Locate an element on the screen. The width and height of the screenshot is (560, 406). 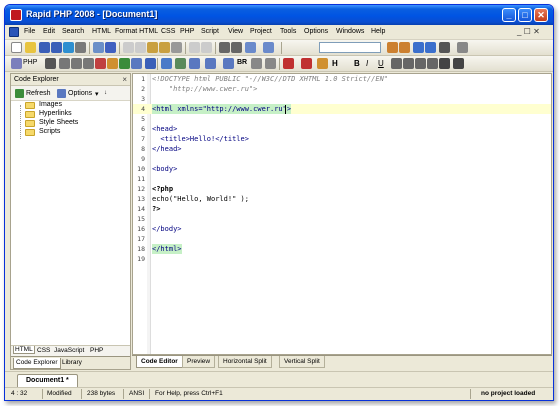
tab-library: Library is located at coordinates (72, 363).